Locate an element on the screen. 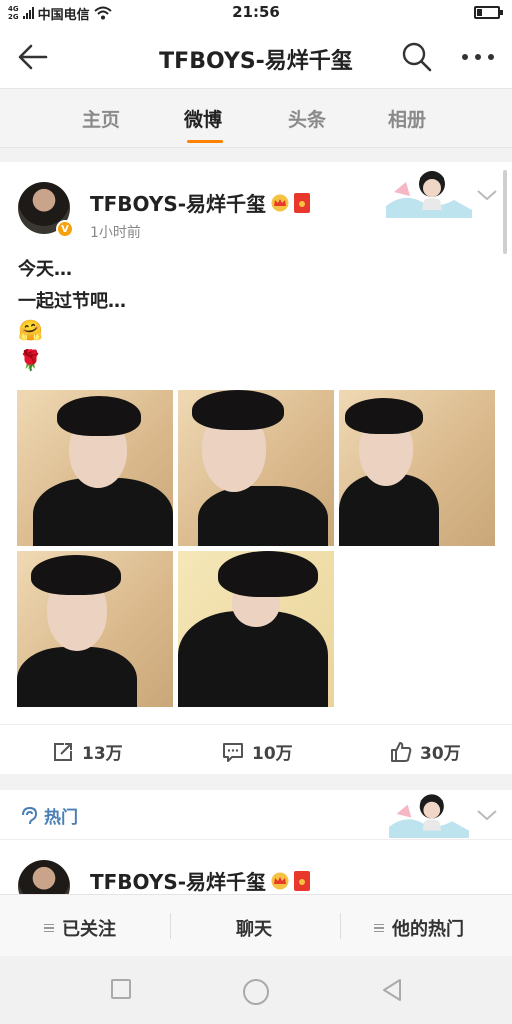 The height and width of the screenshot is (1024, 512). post-card: TFBOYS-易烊千玺 is located at coordinates (256, 876).